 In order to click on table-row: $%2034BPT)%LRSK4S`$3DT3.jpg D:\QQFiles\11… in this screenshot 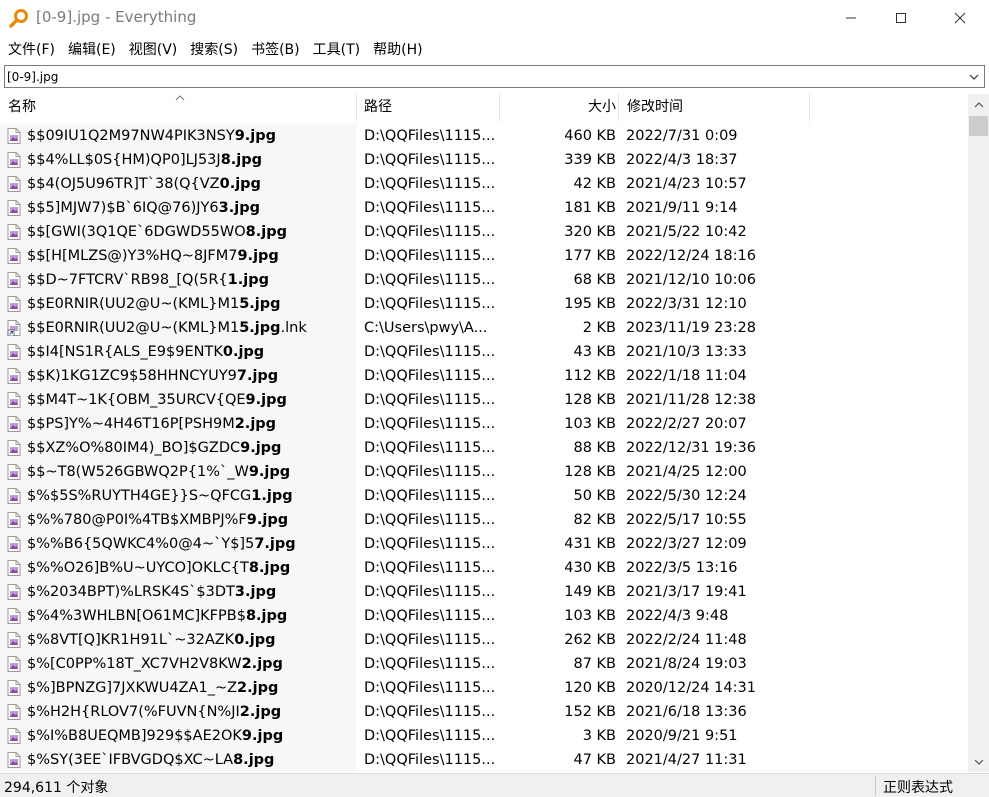, I will do `click(484, 592)`.